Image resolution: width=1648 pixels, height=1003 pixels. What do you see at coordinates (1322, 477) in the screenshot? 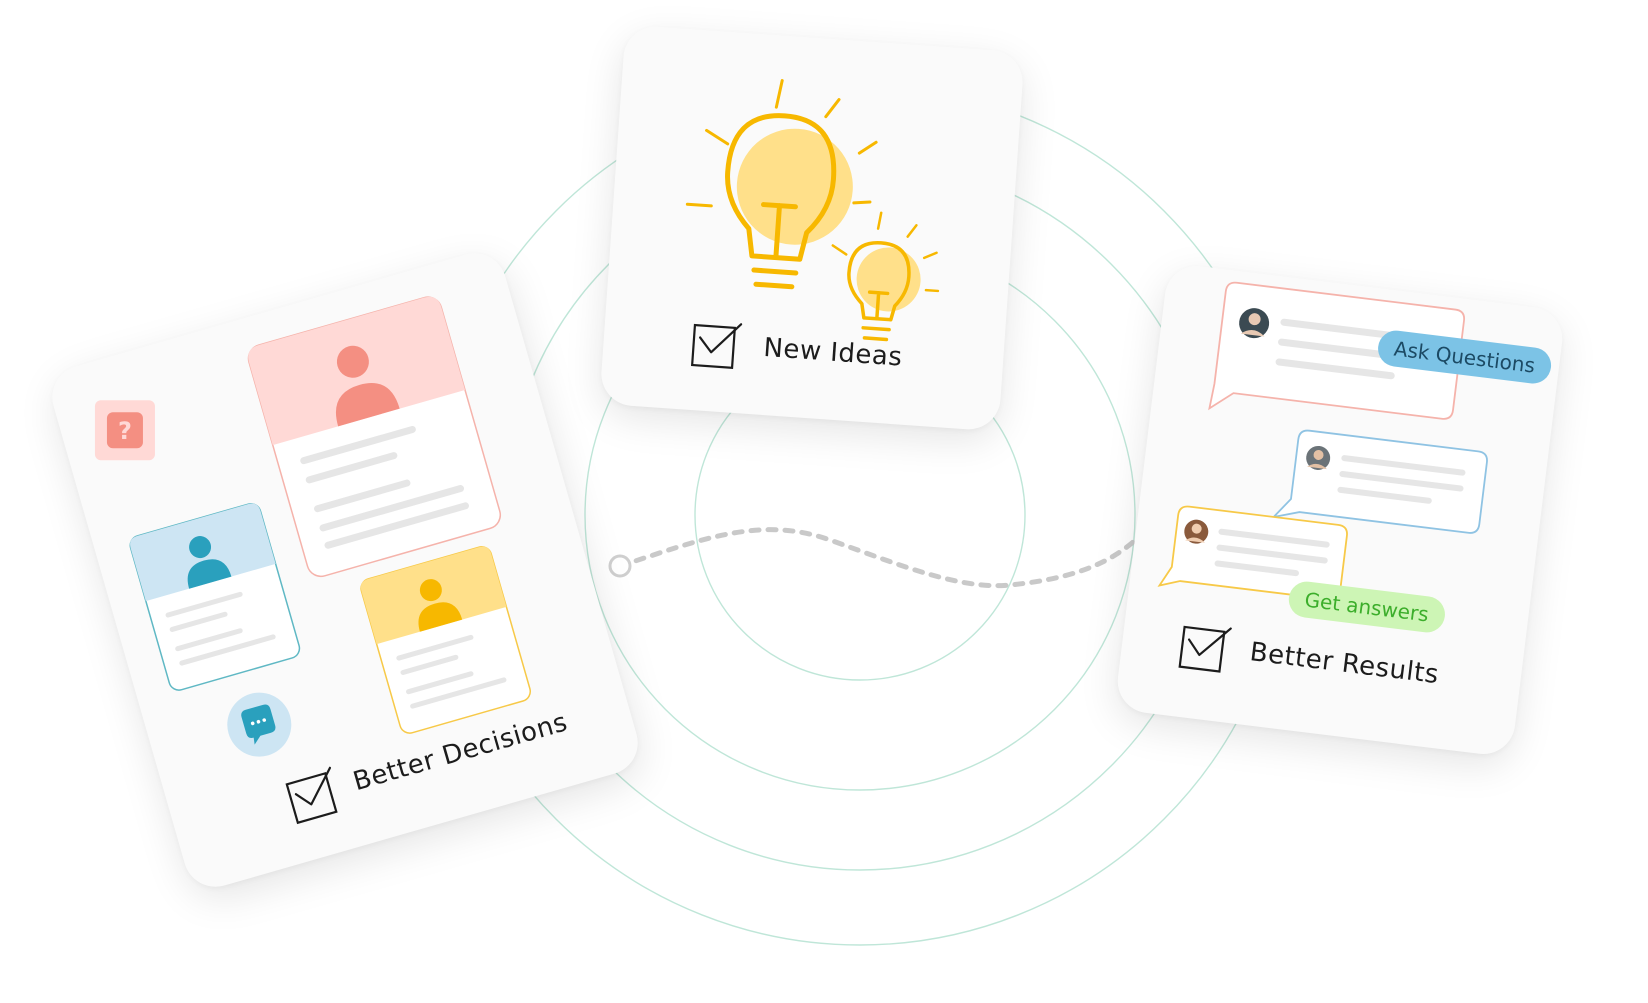
I see `results-illustration` at bounding box center [1322, 477].